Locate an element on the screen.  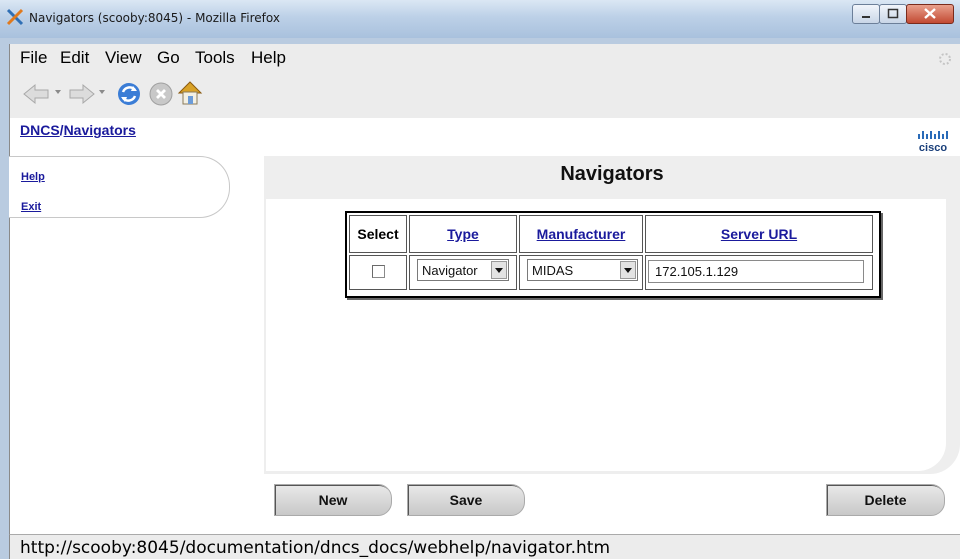
manufacturer-dropdown-arrow is located at coordinates (628, 270).